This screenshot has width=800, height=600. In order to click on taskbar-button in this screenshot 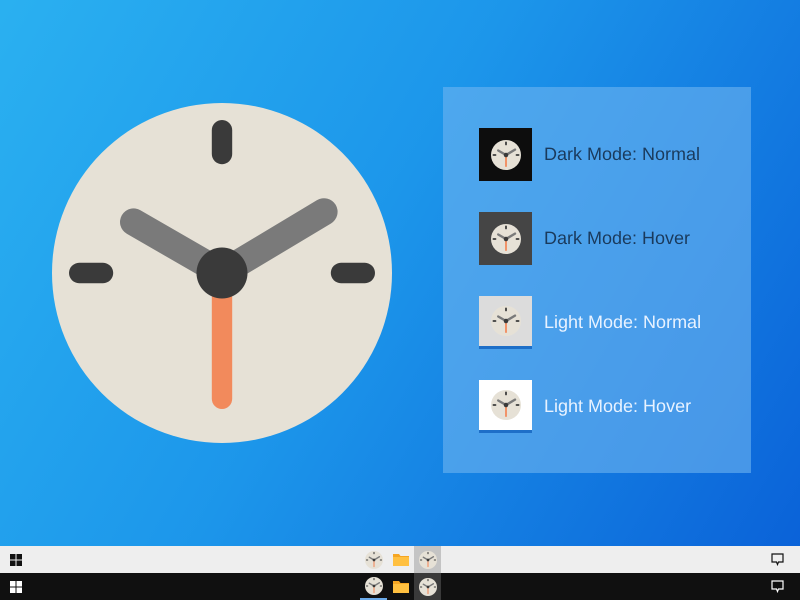, I will do `click(427, 586)`.